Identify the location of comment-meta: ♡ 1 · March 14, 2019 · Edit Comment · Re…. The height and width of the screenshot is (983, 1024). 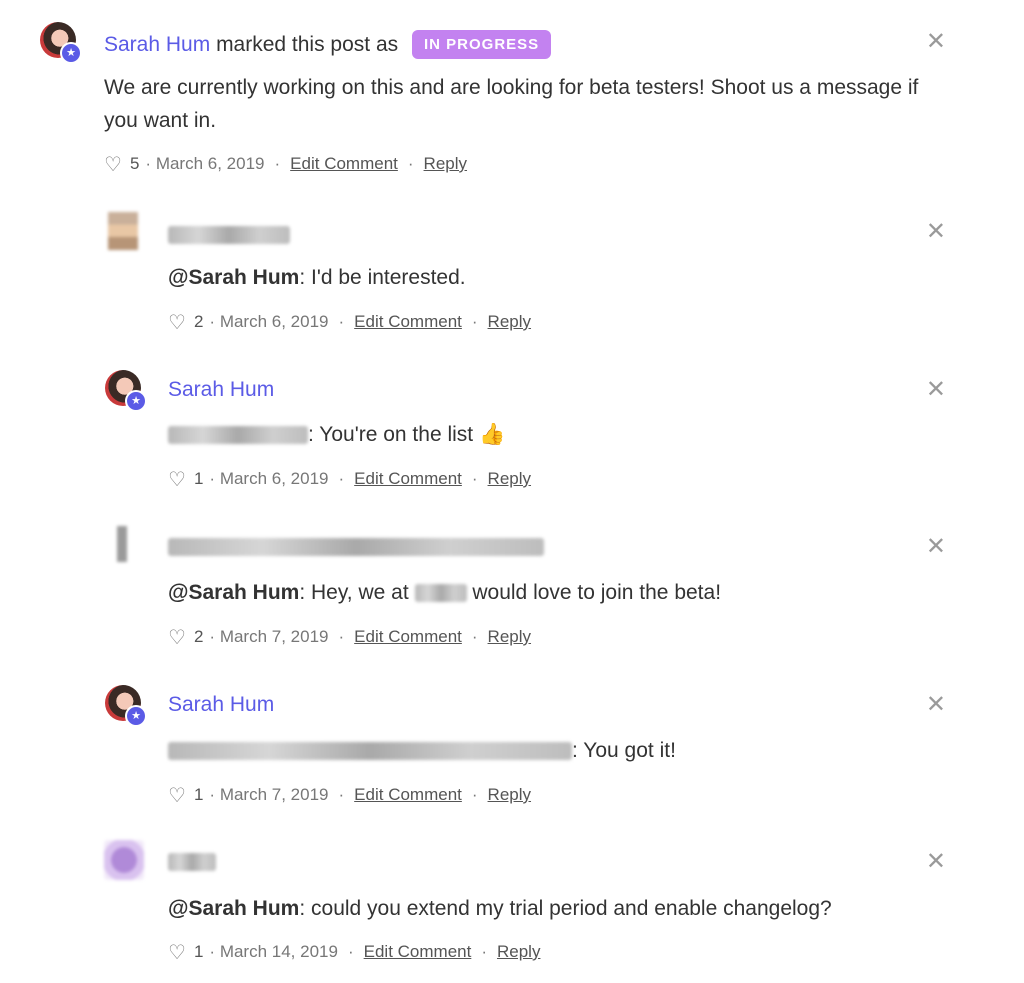
(354, 952).